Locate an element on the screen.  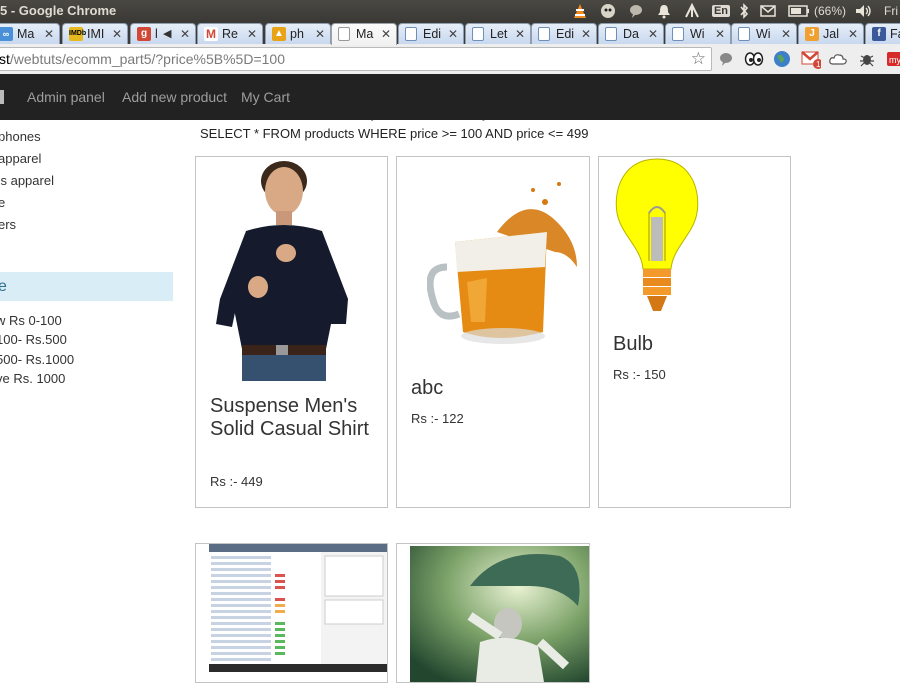
facebook-icon: f is located at coordinates (879, 34).